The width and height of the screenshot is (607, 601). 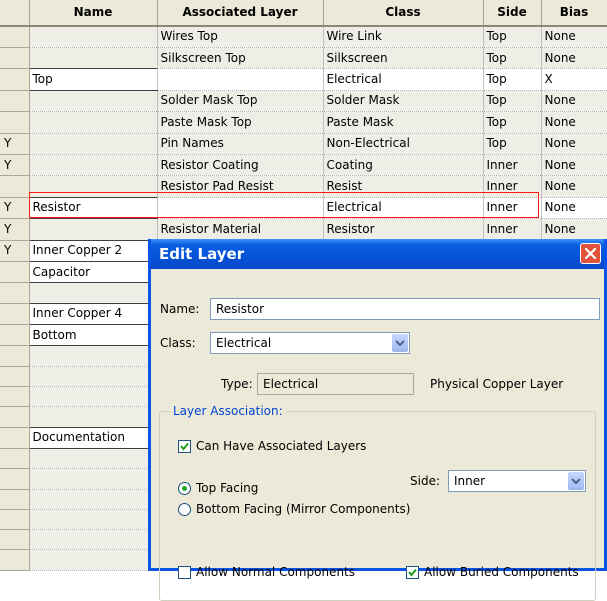 I want to click on column-header-class: Class, so click(x=403, y=13).